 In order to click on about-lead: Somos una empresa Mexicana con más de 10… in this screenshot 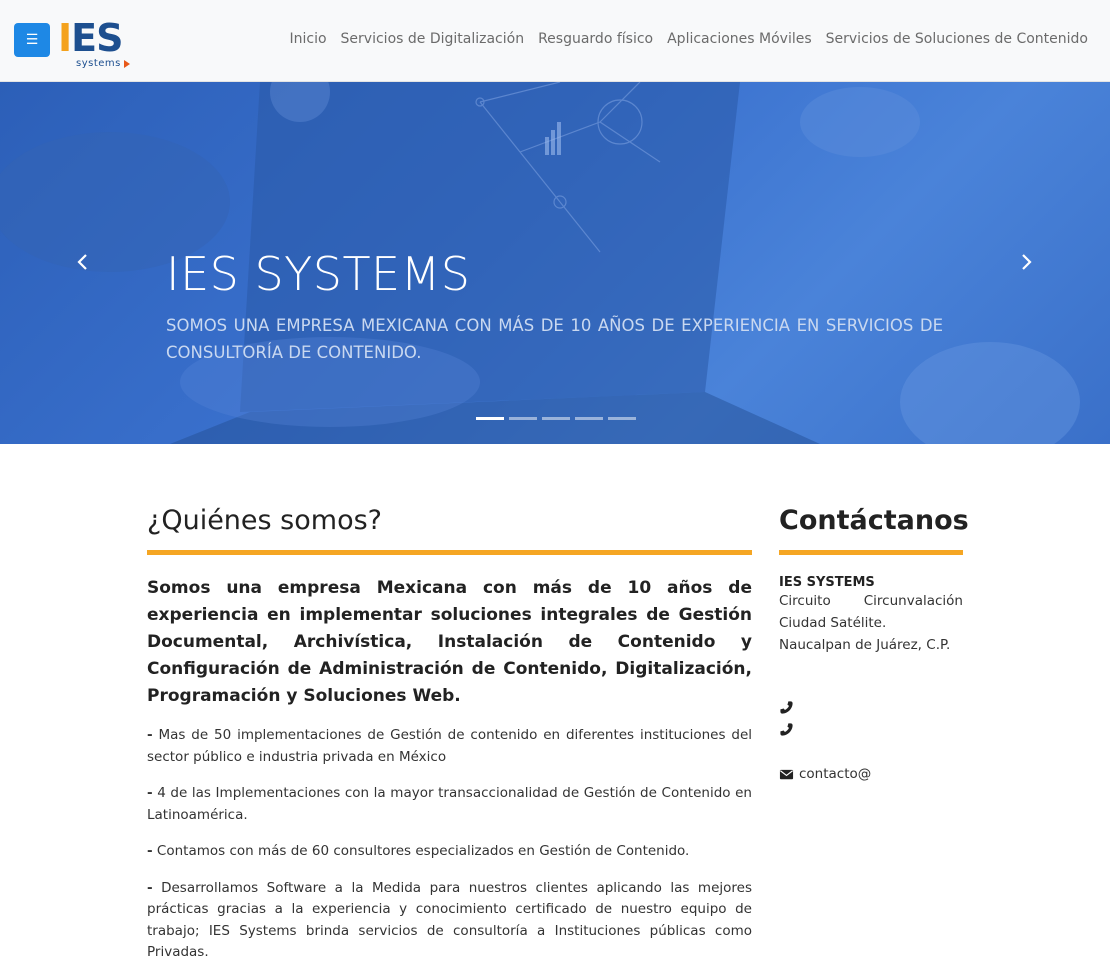, I will do `click(449, 642)`.